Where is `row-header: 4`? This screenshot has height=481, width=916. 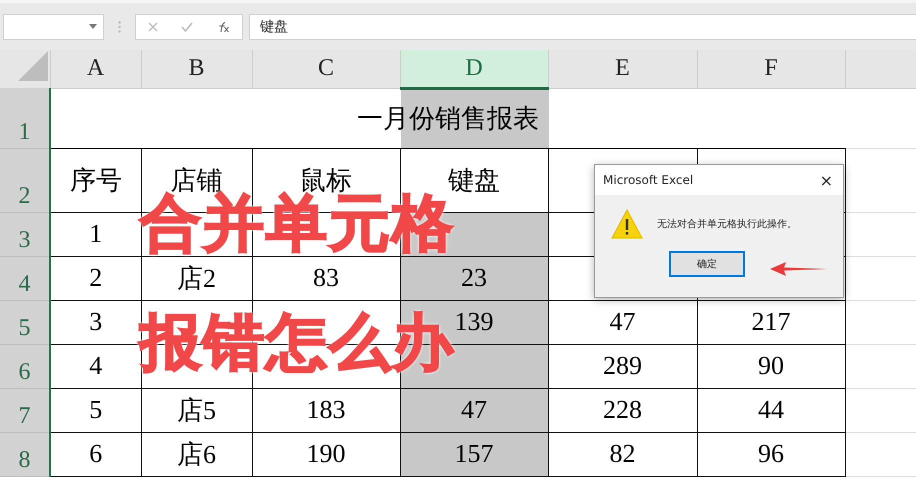 row-header: 4 is located at coordinates (25, 278).